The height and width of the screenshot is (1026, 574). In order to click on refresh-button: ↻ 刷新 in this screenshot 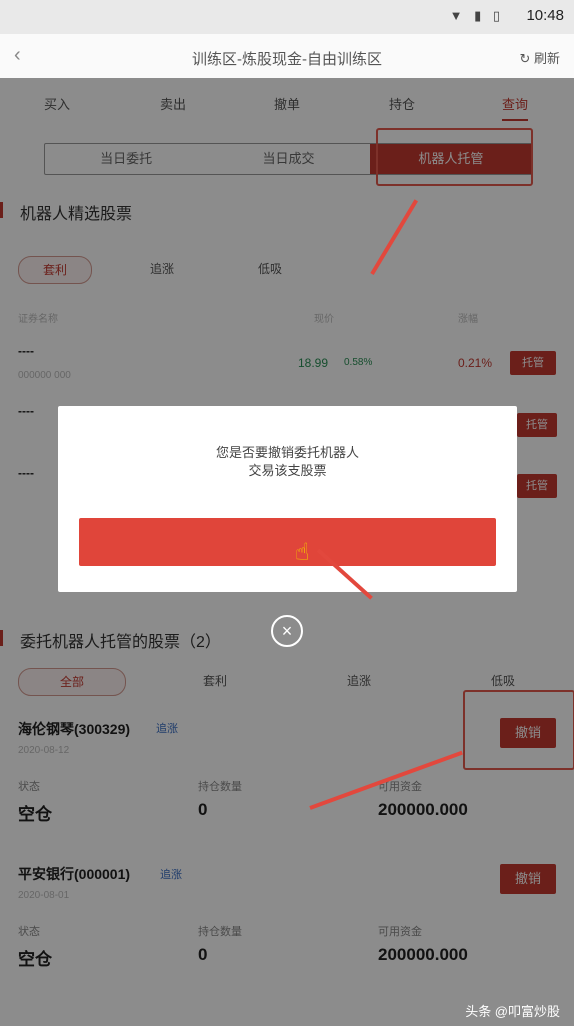, I will do `click(539, 57)`.